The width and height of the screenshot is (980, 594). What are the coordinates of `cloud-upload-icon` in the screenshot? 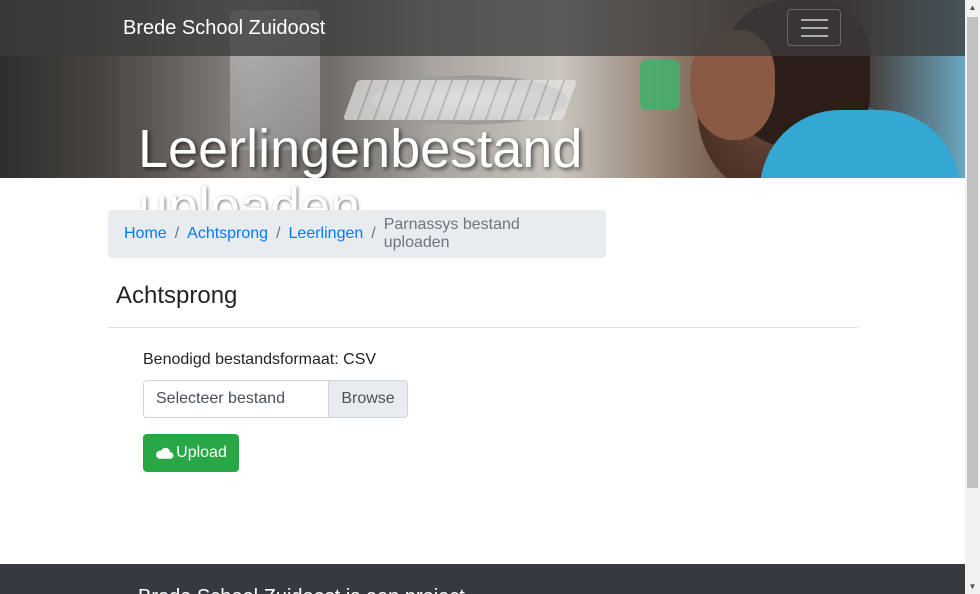 It's located at (165, 453).